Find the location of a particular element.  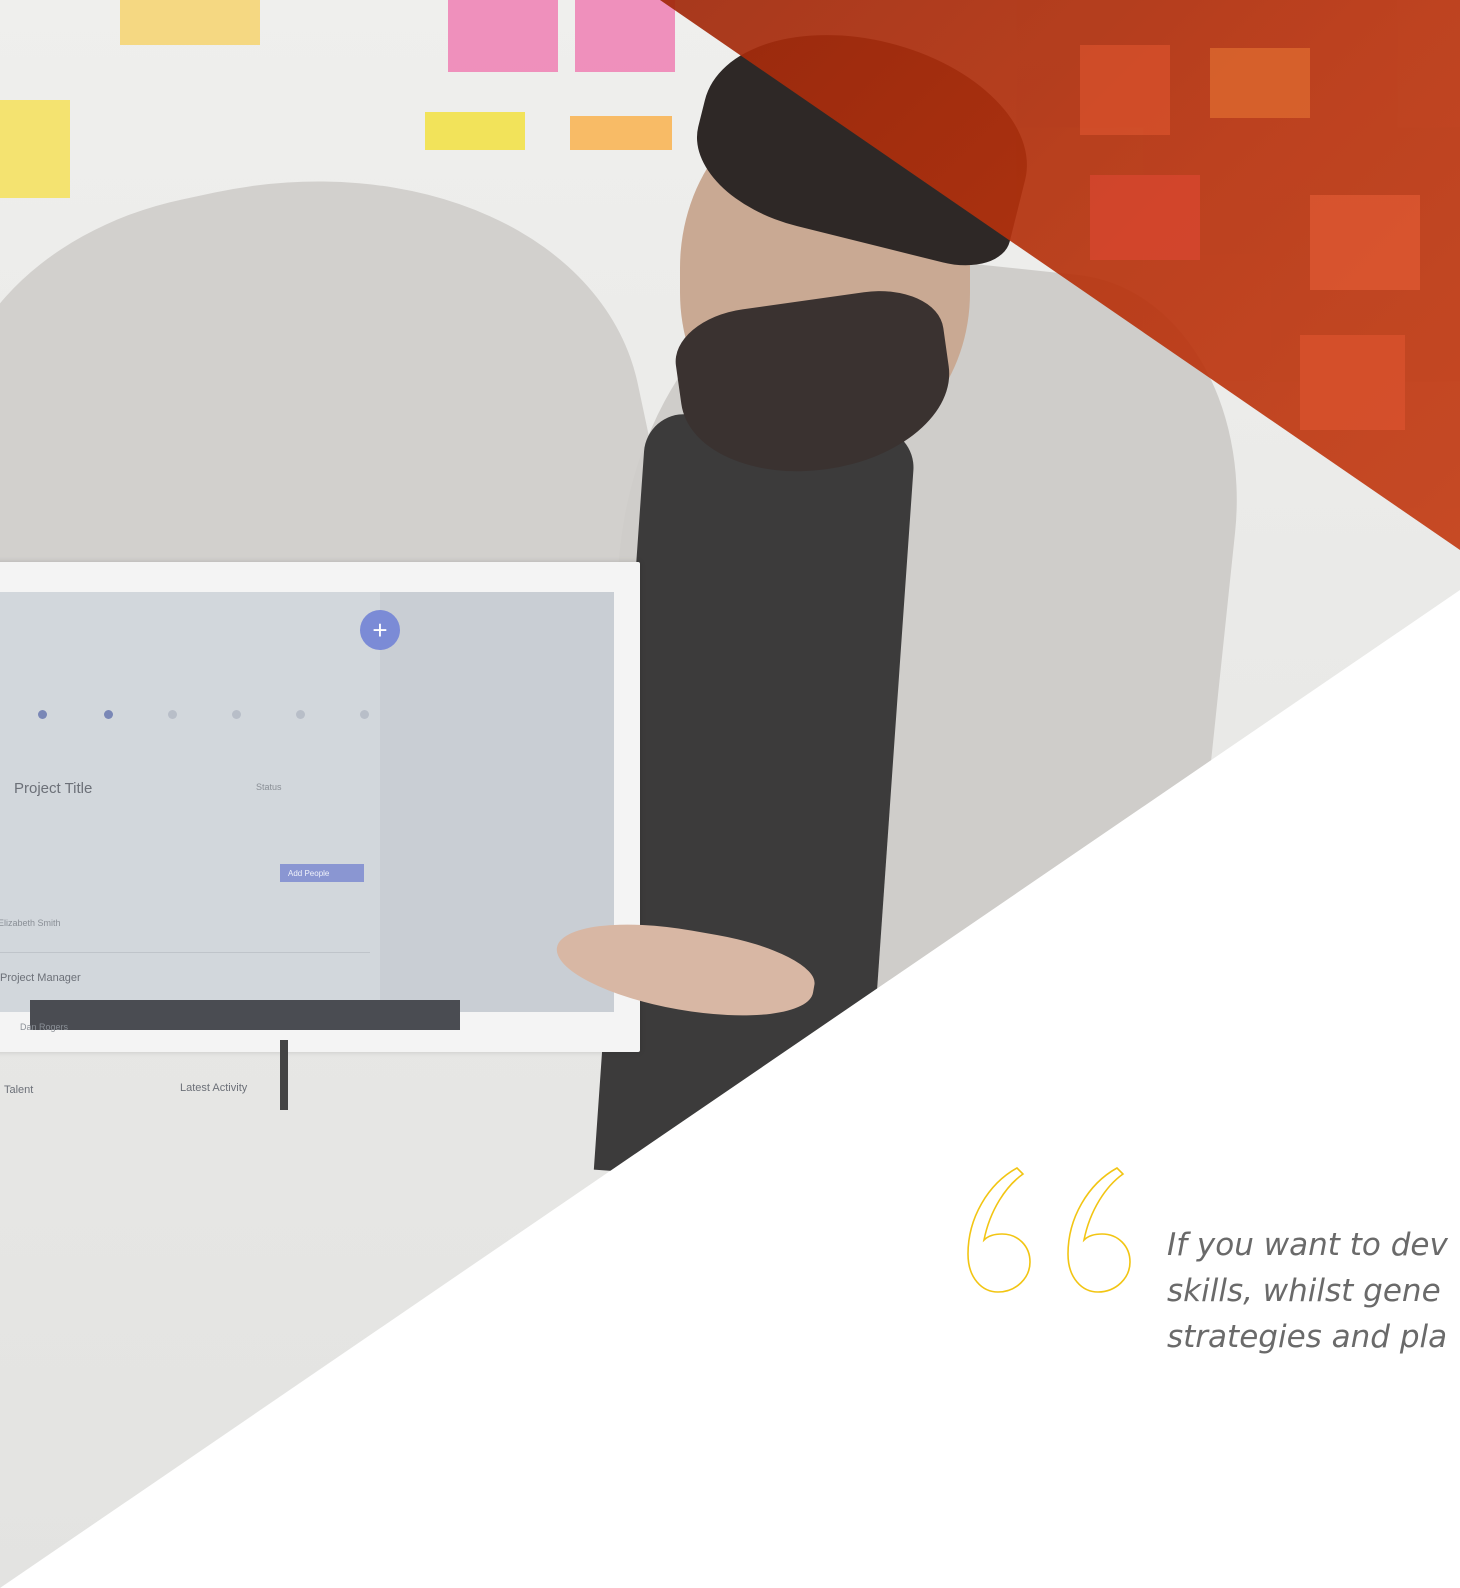

quote-line: strategies and pla is located at coordinates (1307, 1337).